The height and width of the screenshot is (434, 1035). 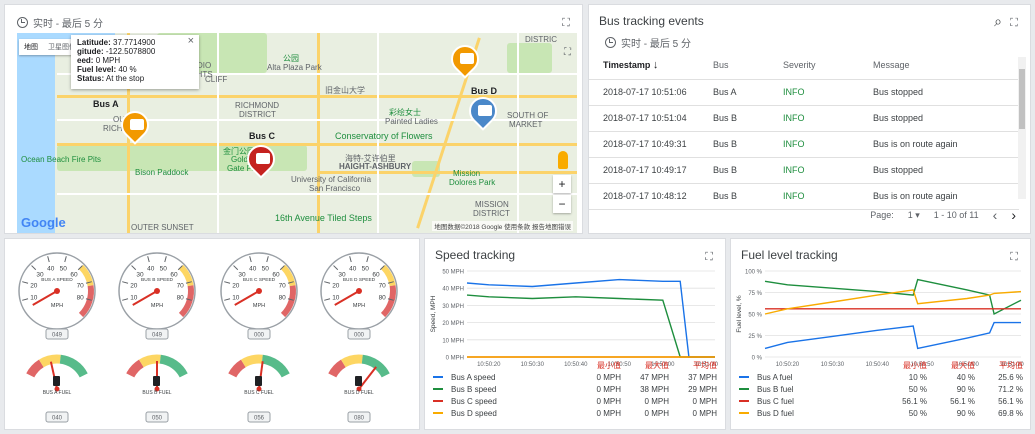 What do you see at coordinates (157, 280) in the screenshot?
I see `gauge-label: BUS B SPEED` at bounding box center [157, 280].